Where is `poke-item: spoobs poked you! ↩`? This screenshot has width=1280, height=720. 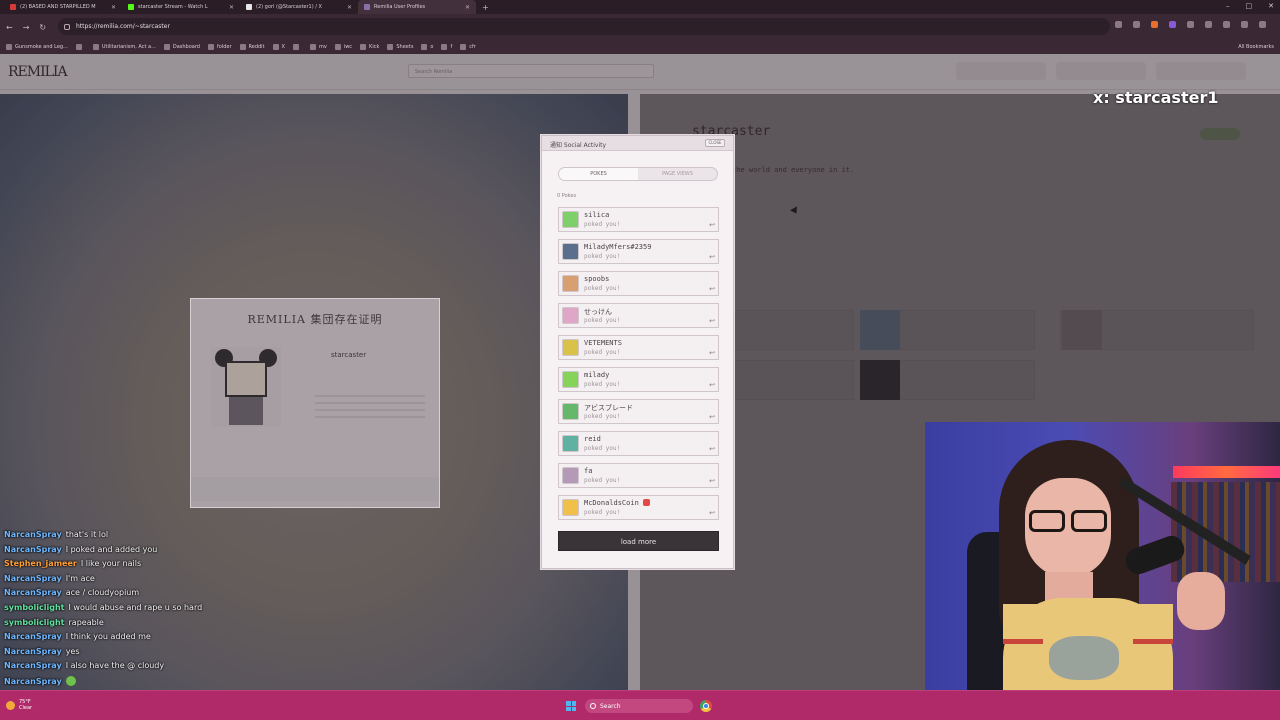
poke-item: spoobs poked you! ↩ is located at coordinates (638, 283).